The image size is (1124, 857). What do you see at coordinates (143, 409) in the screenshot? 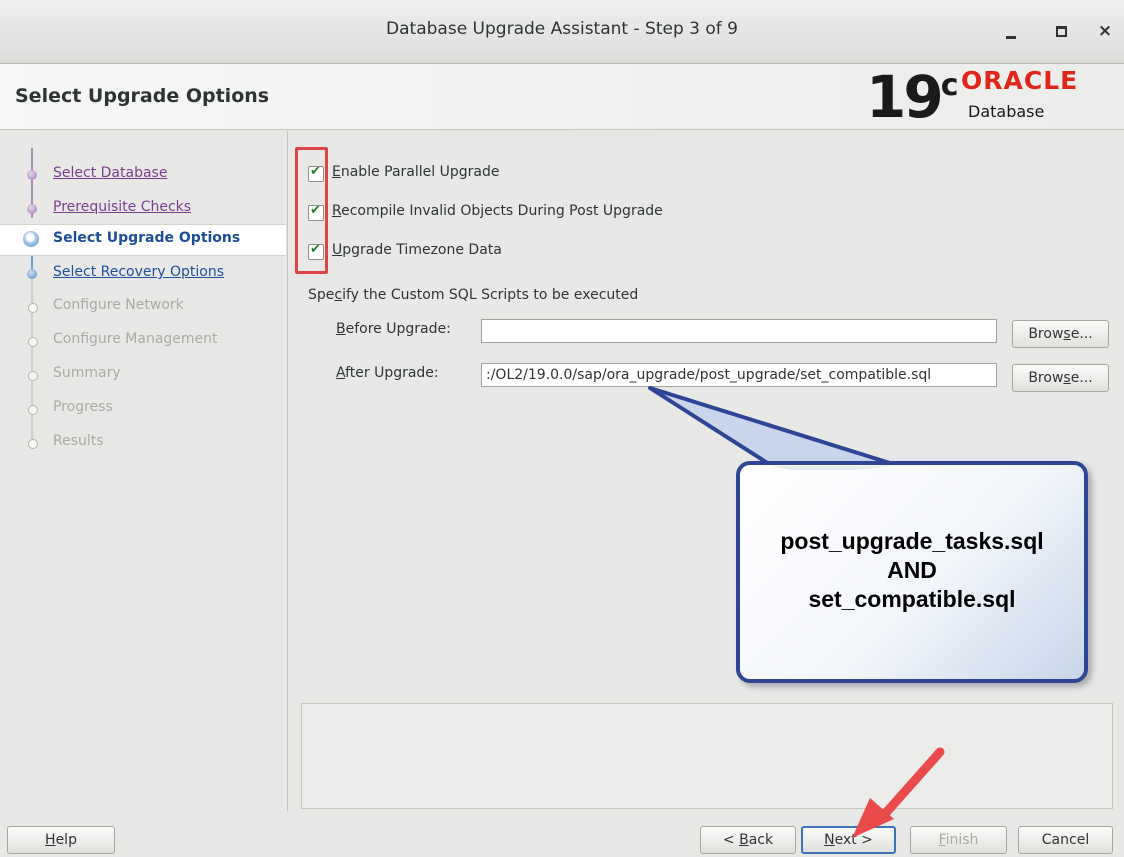
I see `nav-step-progress: Progress` at bounding box center [143, 409].